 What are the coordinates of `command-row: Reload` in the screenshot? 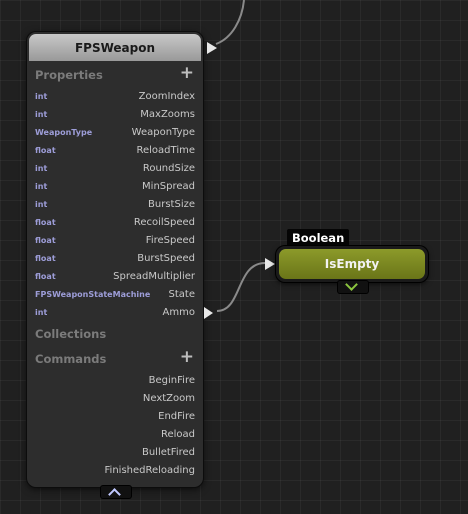 It's located at (115, 435).